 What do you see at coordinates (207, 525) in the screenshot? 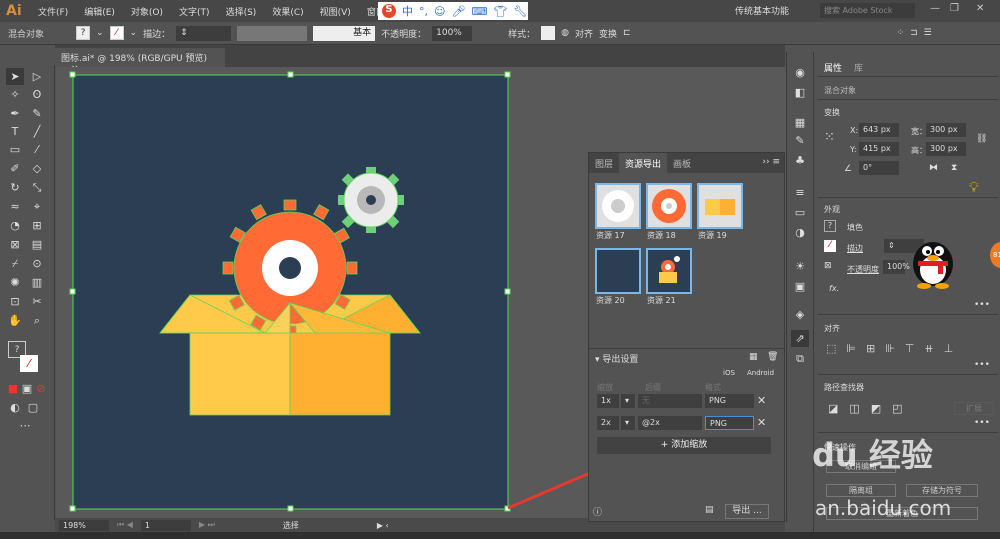
I see `next-artboard-icon: ▶ ⏭` at bounding box center [207, 525].